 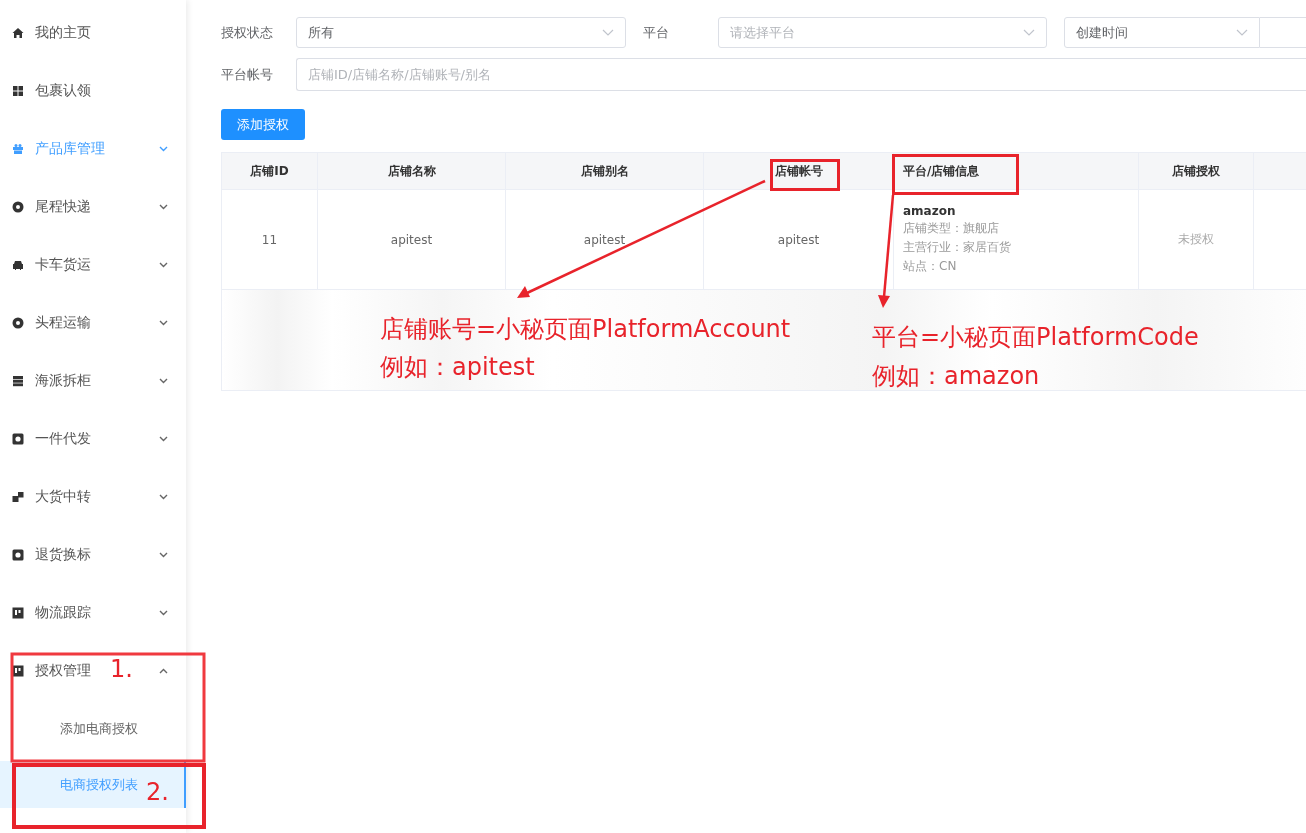 What do you see at coordinates (63, 497) in the screenshot?
I see `sidebar-item: 大货中转` at bounding box center [63, 497].